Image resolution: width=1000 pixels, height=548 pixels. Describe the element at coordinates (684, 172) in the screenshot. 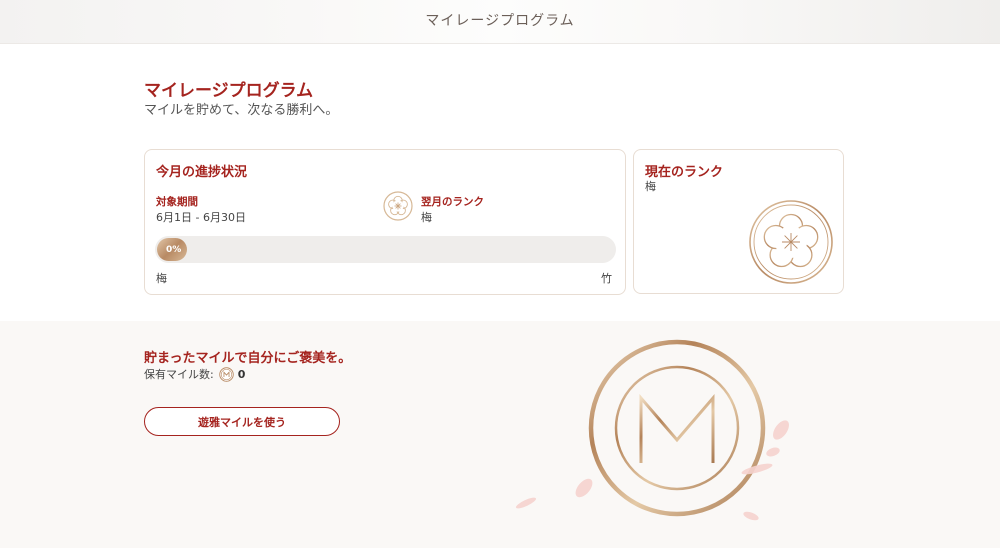

I see `rank-card-title: 現在のランク` at that location.